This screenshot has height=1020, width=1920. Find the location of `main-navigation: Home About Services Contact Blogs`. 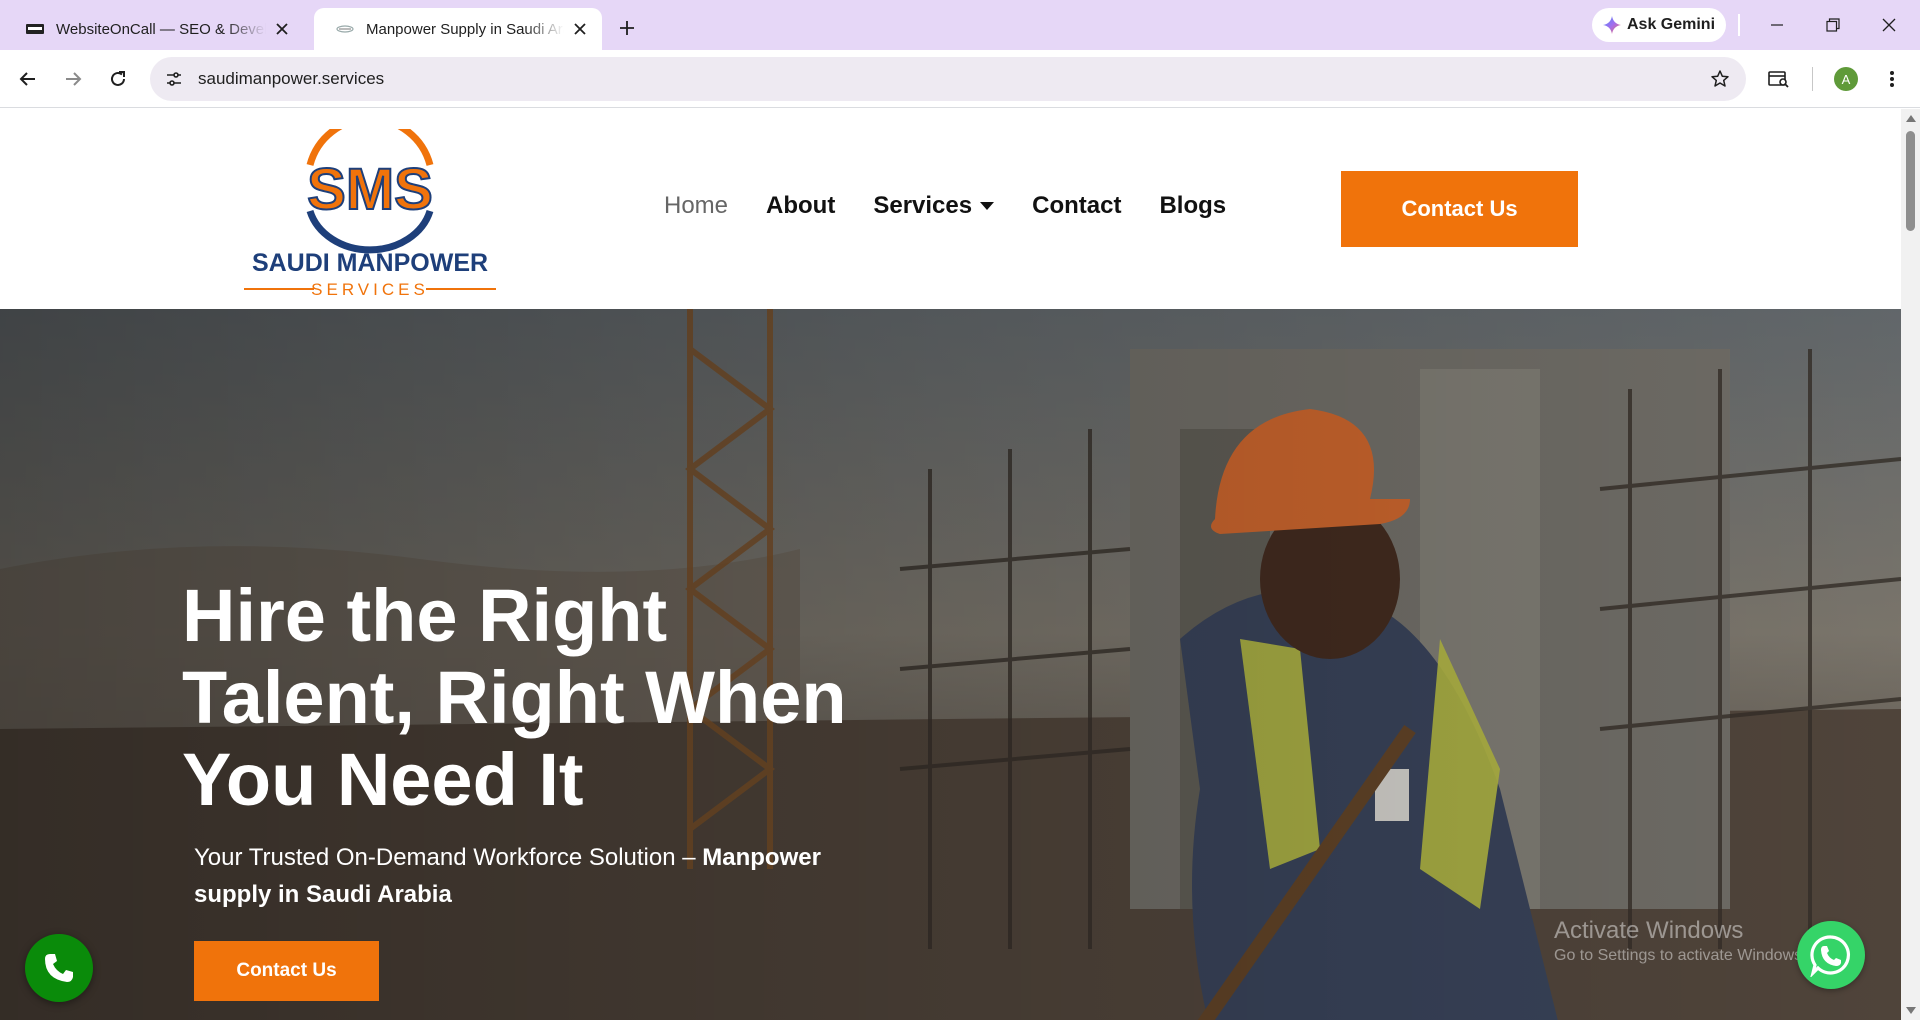

main-navigation: Home About Services Contact Blogs is located at coordinates (964, 206).